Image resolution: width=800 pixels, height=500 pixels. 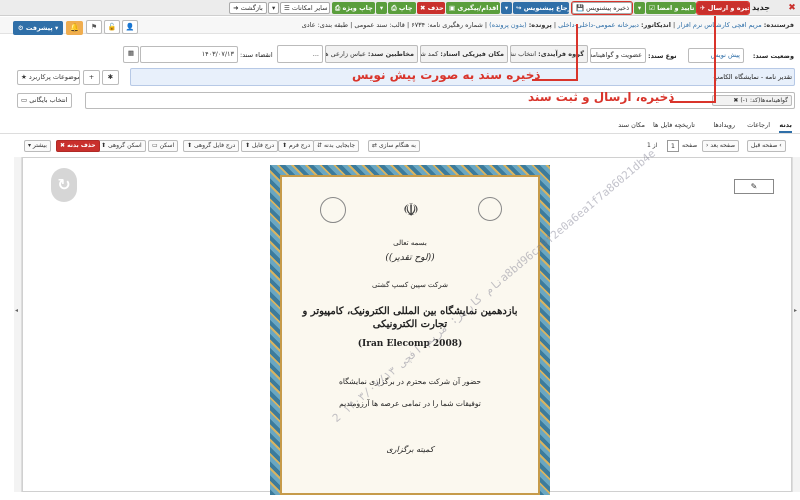 What do you see at coordinates (719, 25) in the screenshot?
I see `sender-link: مریم افچی کارشناس نرم افزار` at bounding box center [719, 25].